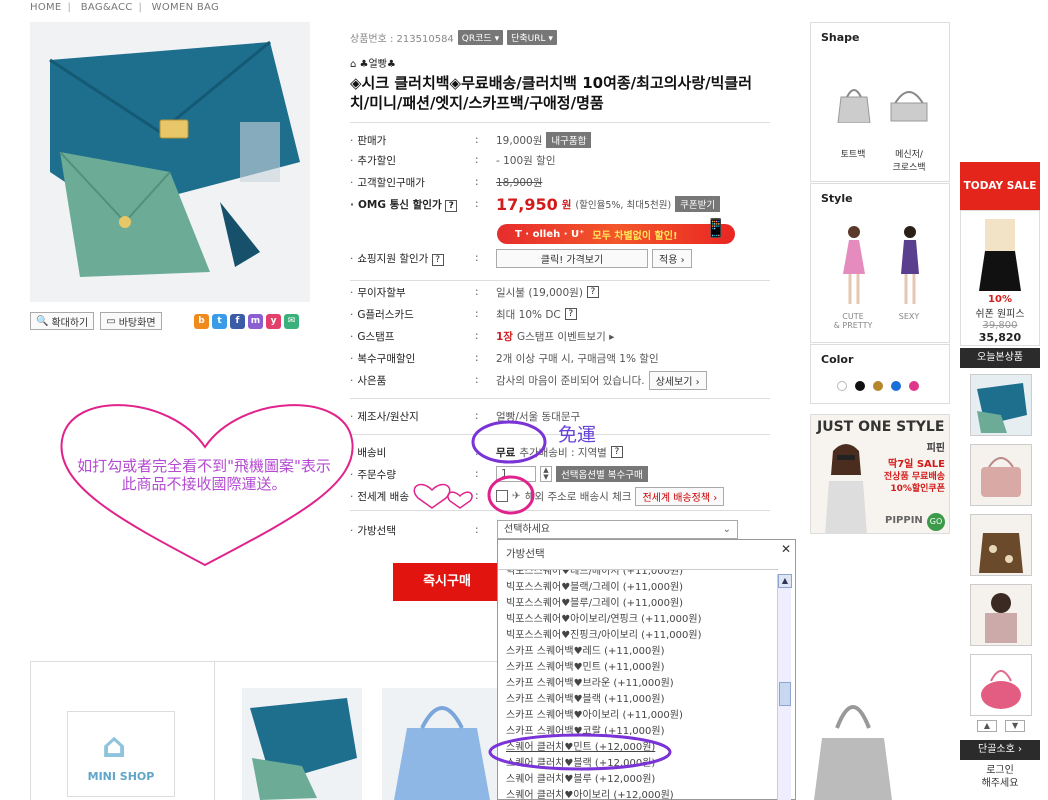  I want to click on messenger-bag-icon, so click(909, 102).